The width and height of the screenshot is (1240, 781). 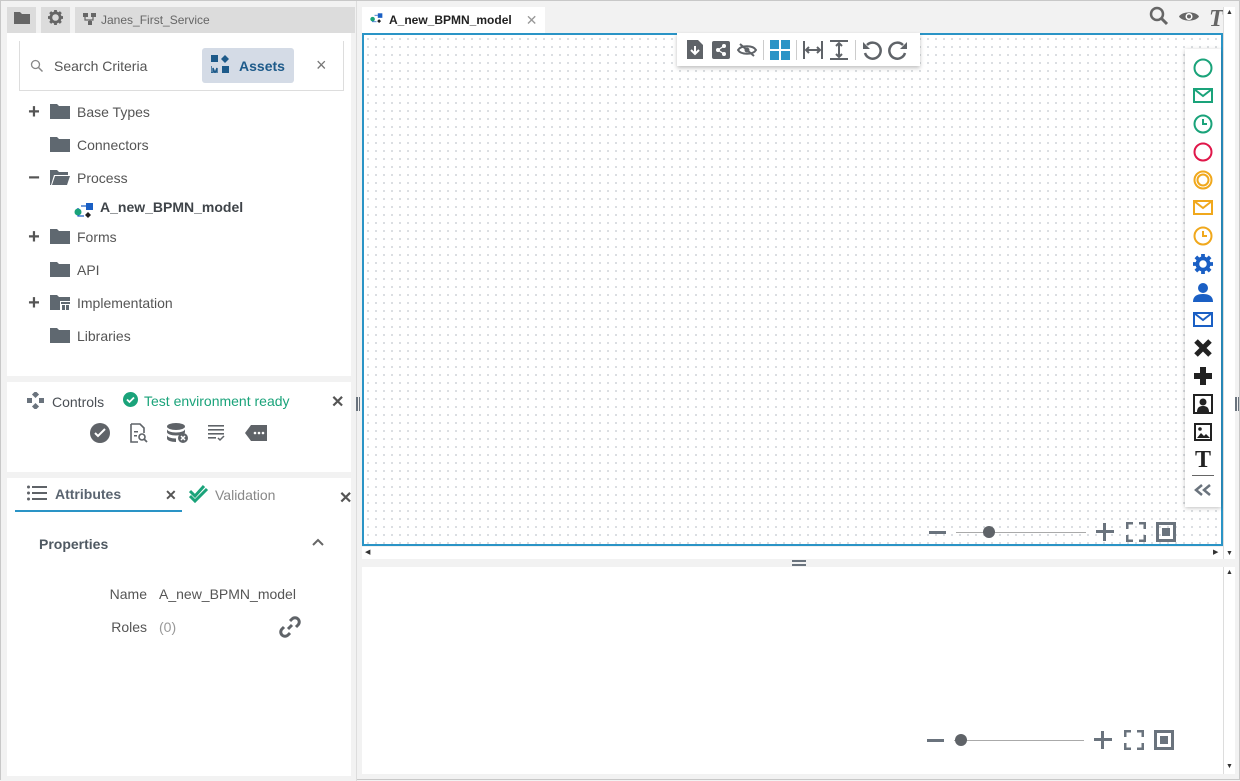 I want to click on tree-label: Base Types, so click(x=113, y=111).